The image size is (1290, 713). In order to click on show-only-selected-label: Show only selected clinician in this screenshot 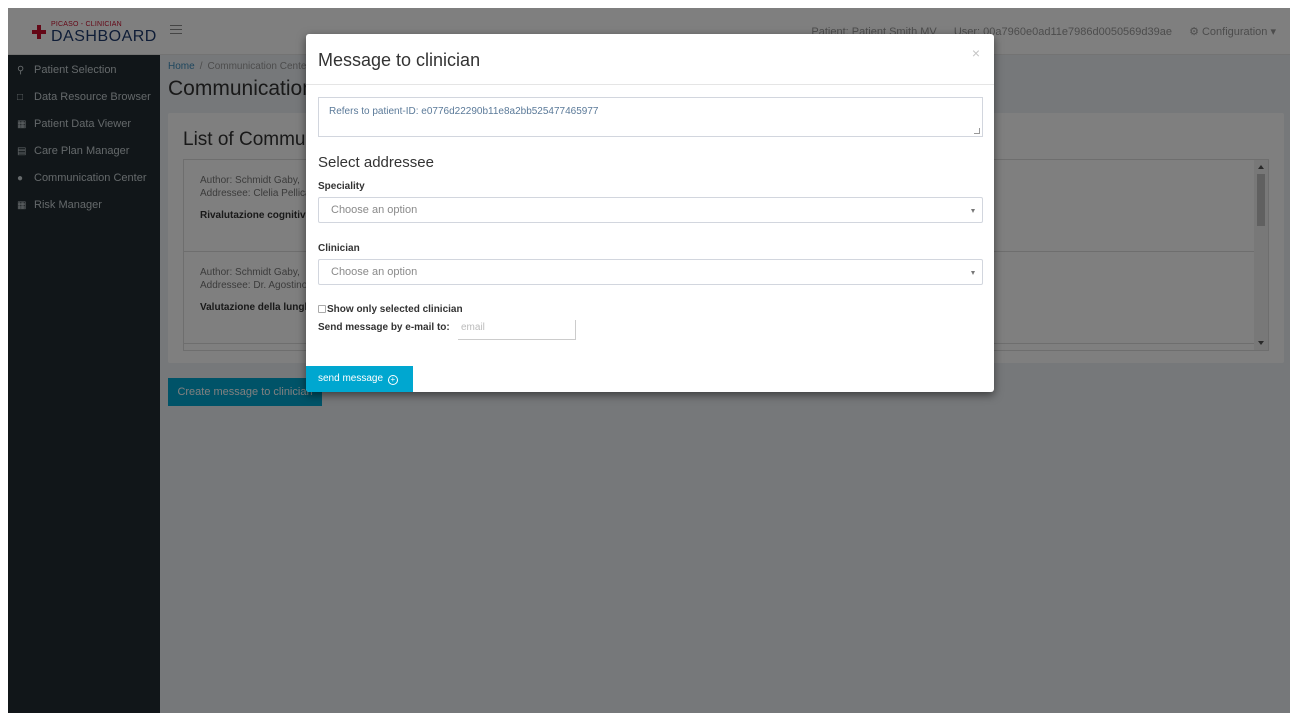, I will do `click(395, 309)`.